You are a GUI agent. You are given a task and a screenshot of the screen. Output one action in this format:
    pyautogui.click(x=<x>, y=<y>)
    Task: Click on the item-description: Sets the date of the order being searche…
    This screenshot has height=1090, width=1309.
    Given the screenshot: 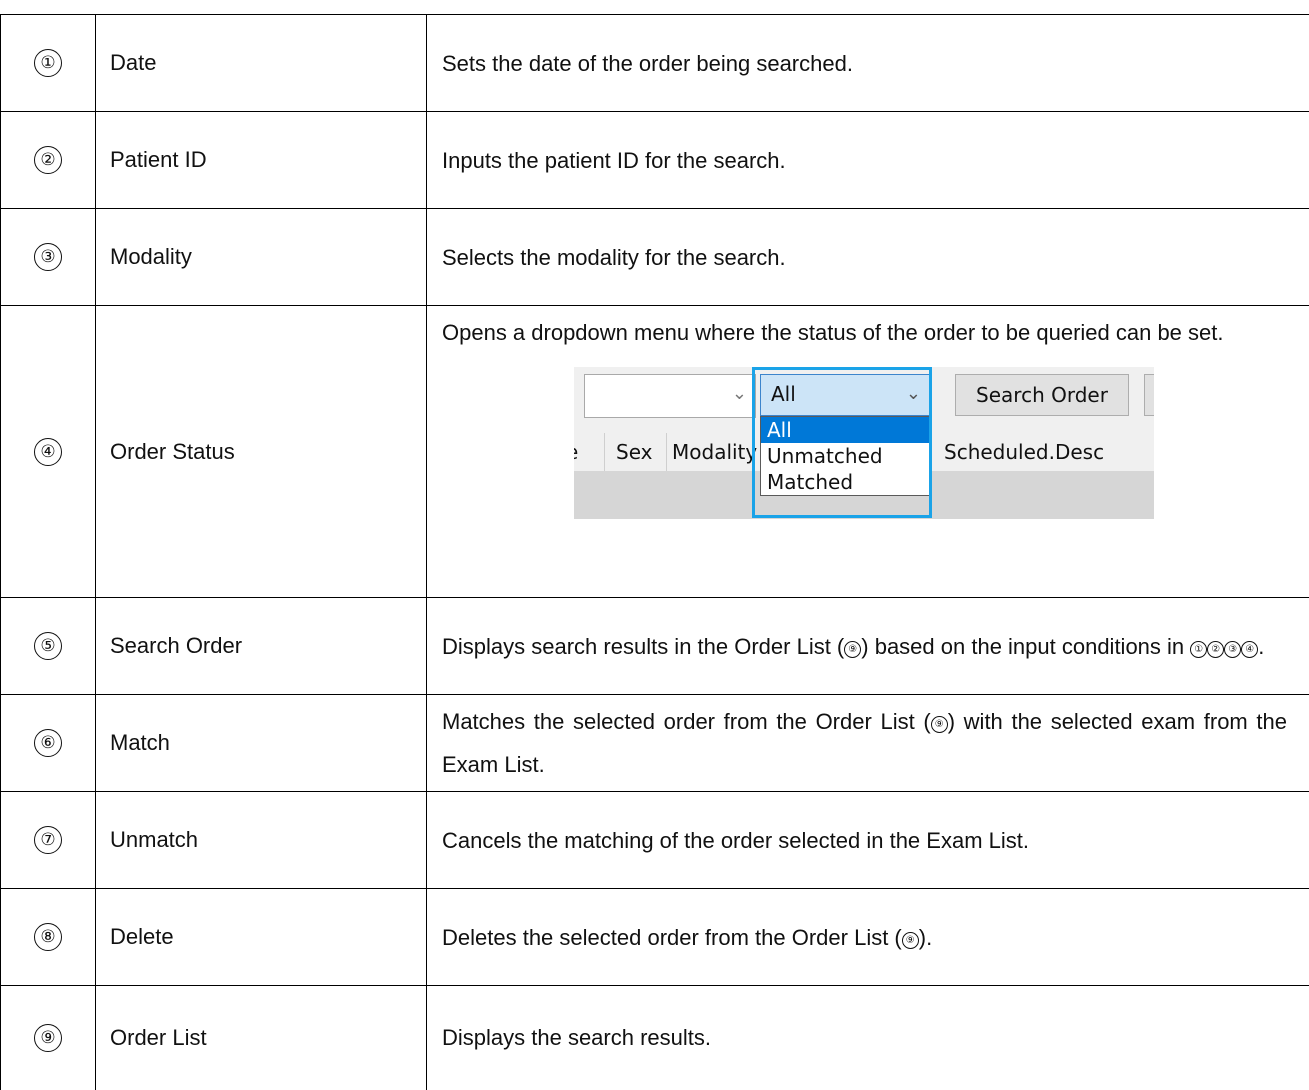 What is the action you would take?
    pyautogui.click(x=868, y=63)
    